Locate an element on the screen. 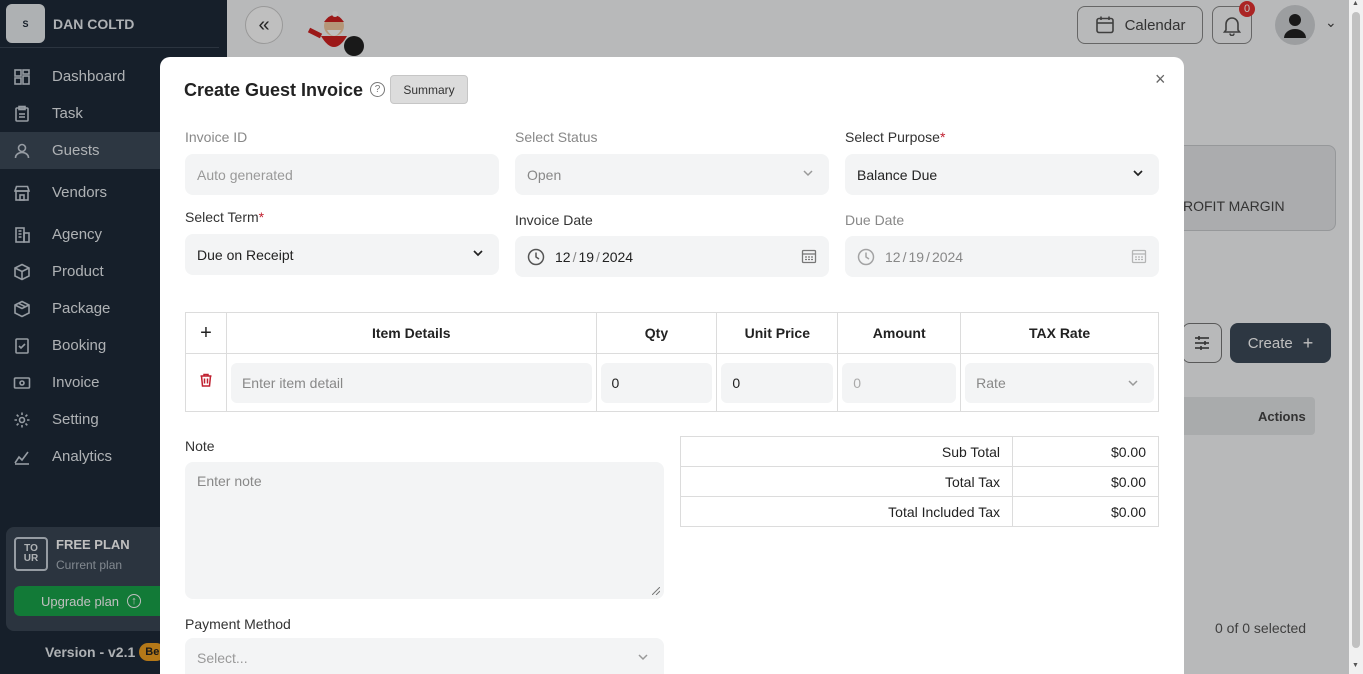 The width and height of the screenshot is (1363, 674). item-detail-input: Enter item detail is located at coordinates (411, 382).